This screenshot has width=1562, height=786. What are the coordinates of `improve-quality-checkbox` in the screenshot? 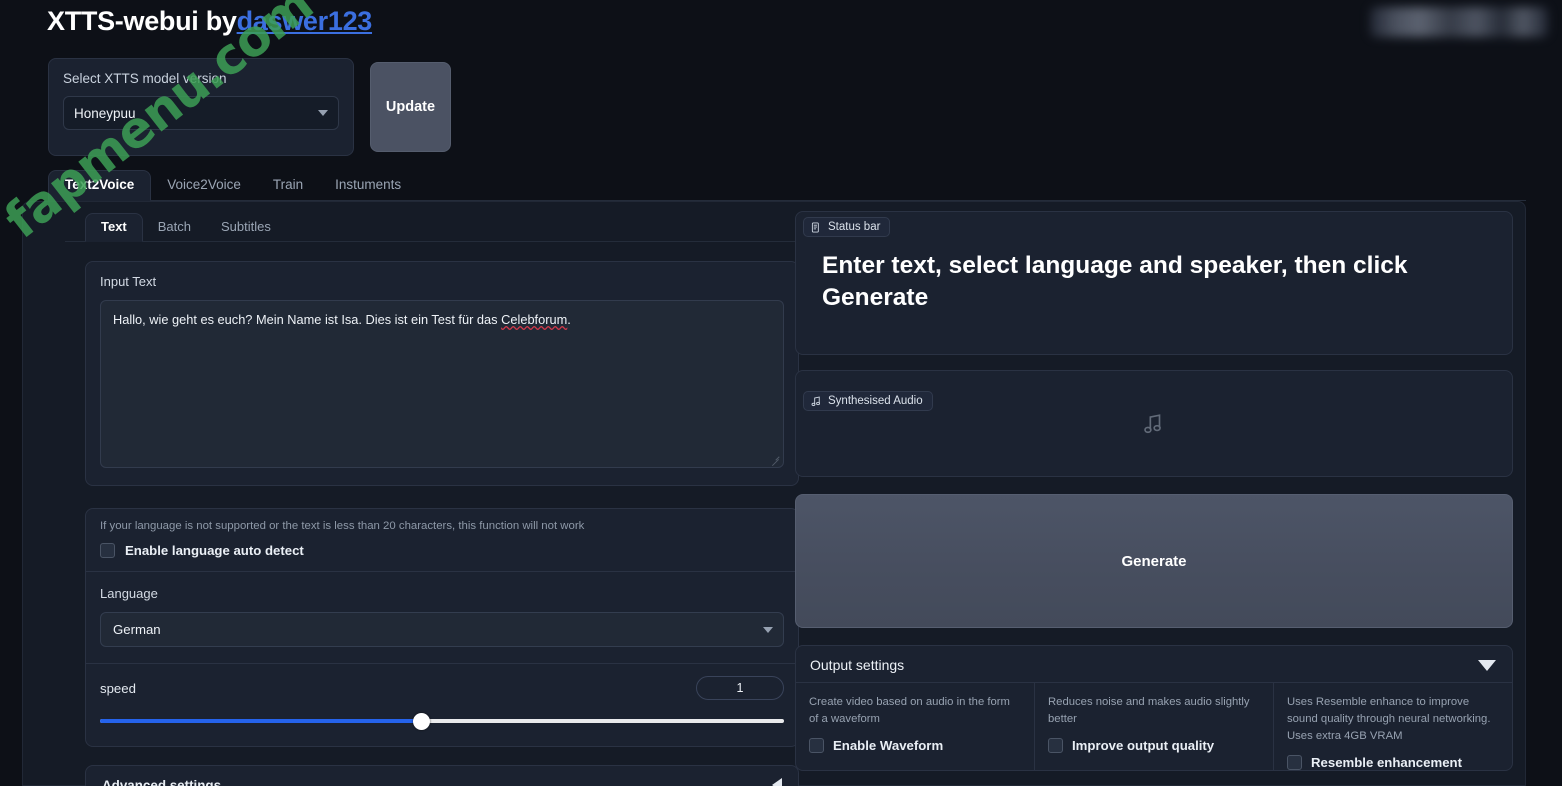 It's located at (1055, 745).